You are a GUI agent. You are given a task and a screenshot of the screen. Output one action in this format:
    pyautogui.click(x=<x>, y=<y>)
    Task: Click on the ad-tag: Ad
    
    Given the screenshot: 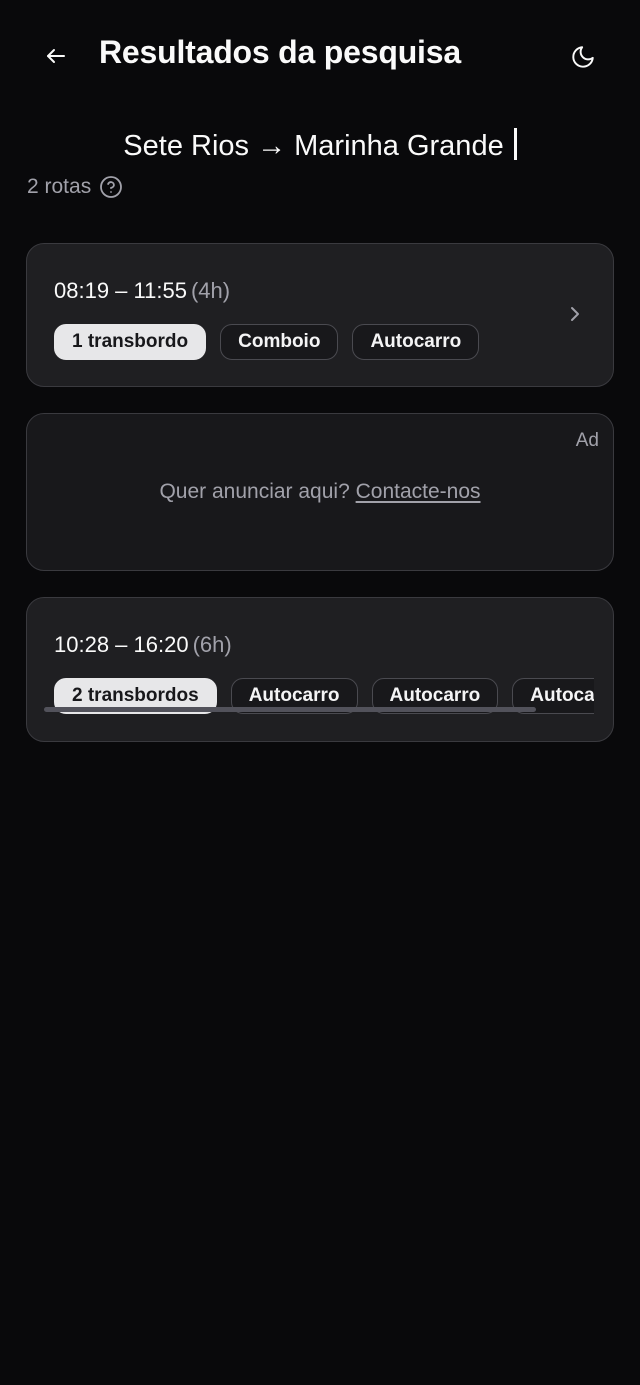 What is the action you would take?
    pyautogui.click(x=587, y=440)
    